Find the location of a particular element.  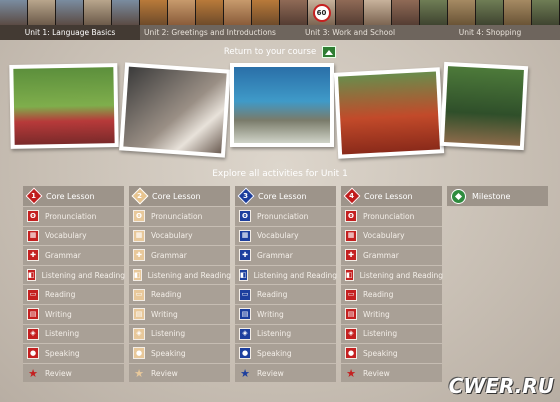

unit3-thumbnails: 60 is located at coordinates (350, 12).